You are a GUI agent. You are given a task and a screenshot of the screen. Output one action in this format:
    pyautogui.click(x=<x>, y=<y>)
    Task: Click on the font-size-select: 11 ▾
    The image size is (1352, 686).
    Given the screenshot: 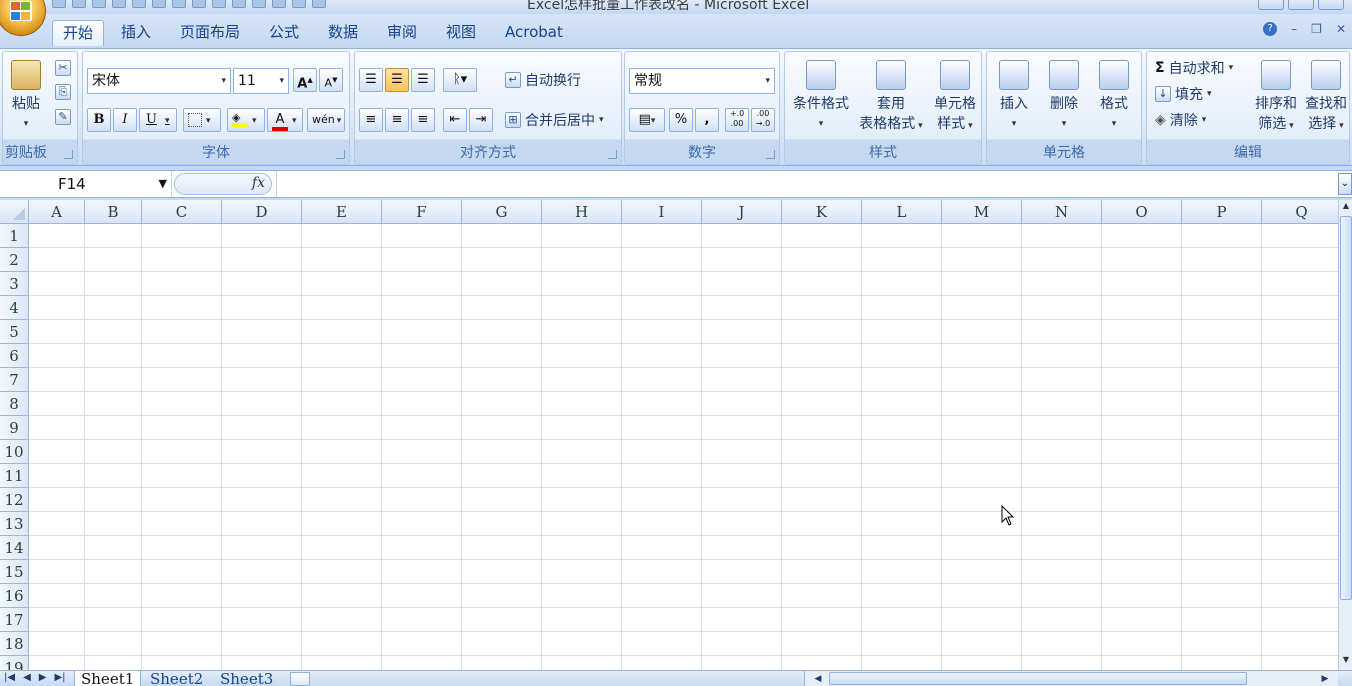 What is the action you would take?
    pyautogui.click(x=261, y=81)
    